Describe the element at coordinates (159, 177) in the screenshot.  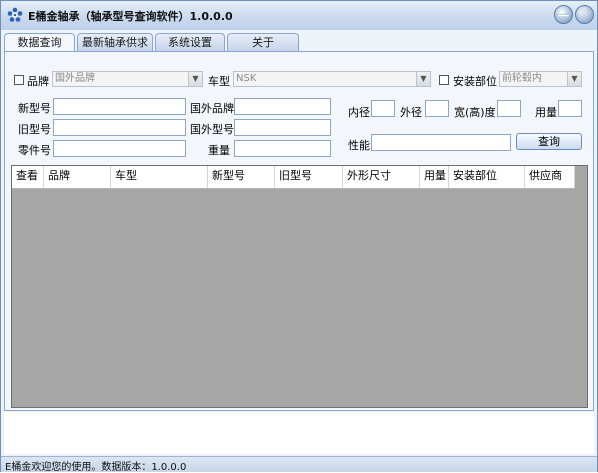
I see `col-car: 车型` at that location.